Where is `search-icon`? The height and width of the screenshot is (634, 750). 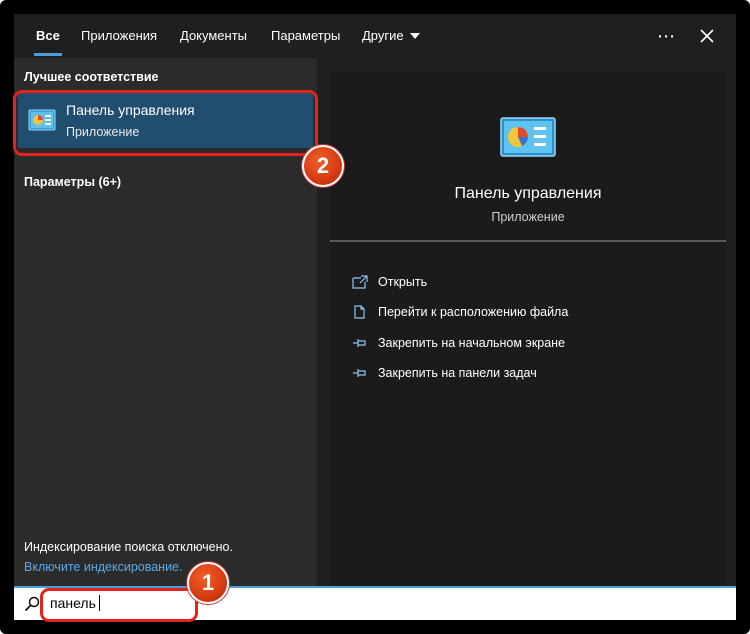 search-icon is located at coordinates (32, 604).